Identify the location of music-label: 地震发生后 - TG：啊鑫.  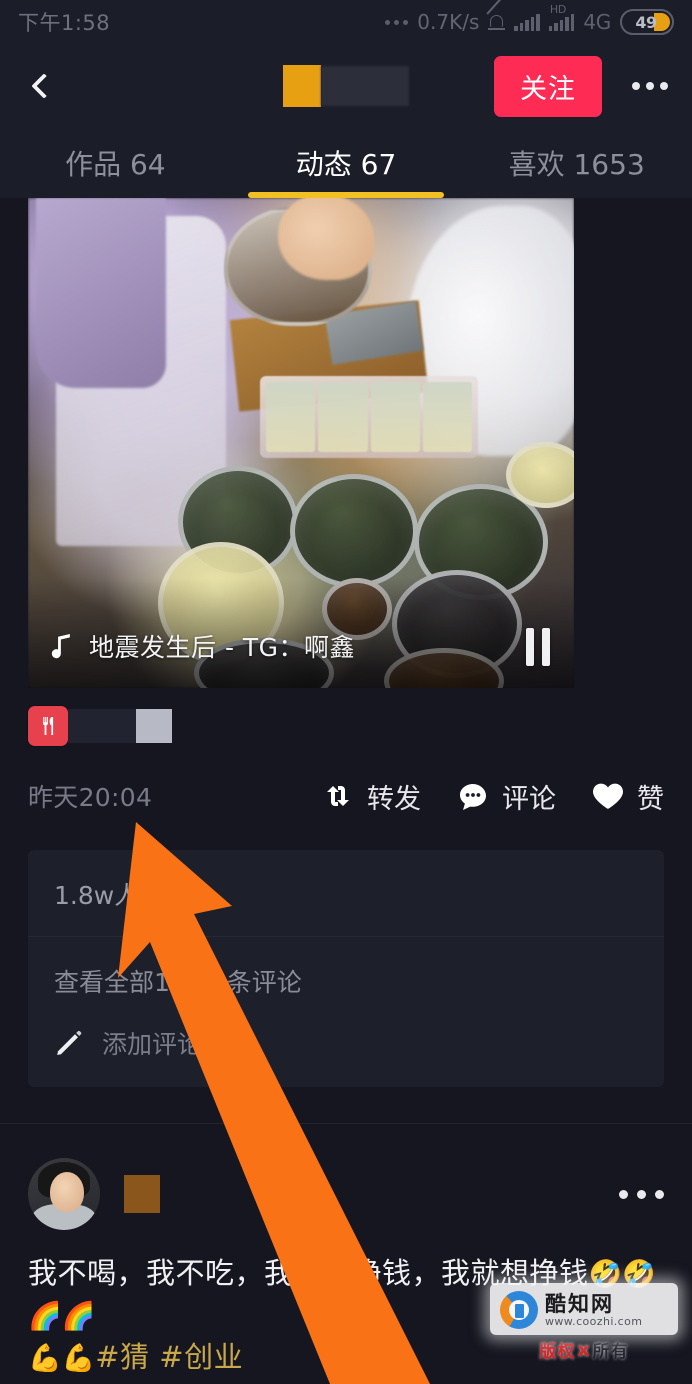
(202, 646).